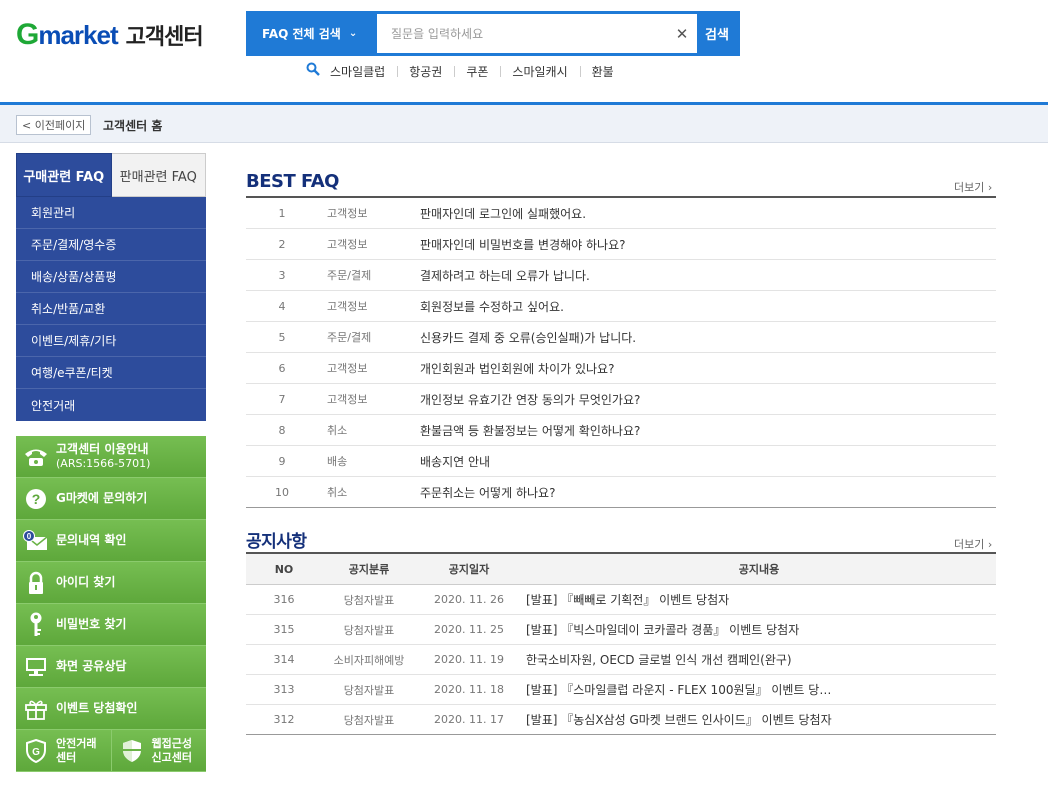 This screenshot has width=1048, height=801. What do you see at coordinates (132, 751) in the screenshot?
I see `shield-icon` at bounding box center [132, 751].